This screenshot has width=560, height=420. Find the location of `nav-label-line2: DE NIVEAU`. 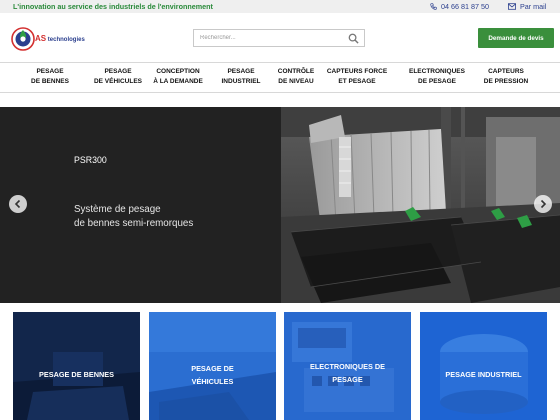

nav-label-line2: DE NIVEAU is located at coordinates (296, 81).